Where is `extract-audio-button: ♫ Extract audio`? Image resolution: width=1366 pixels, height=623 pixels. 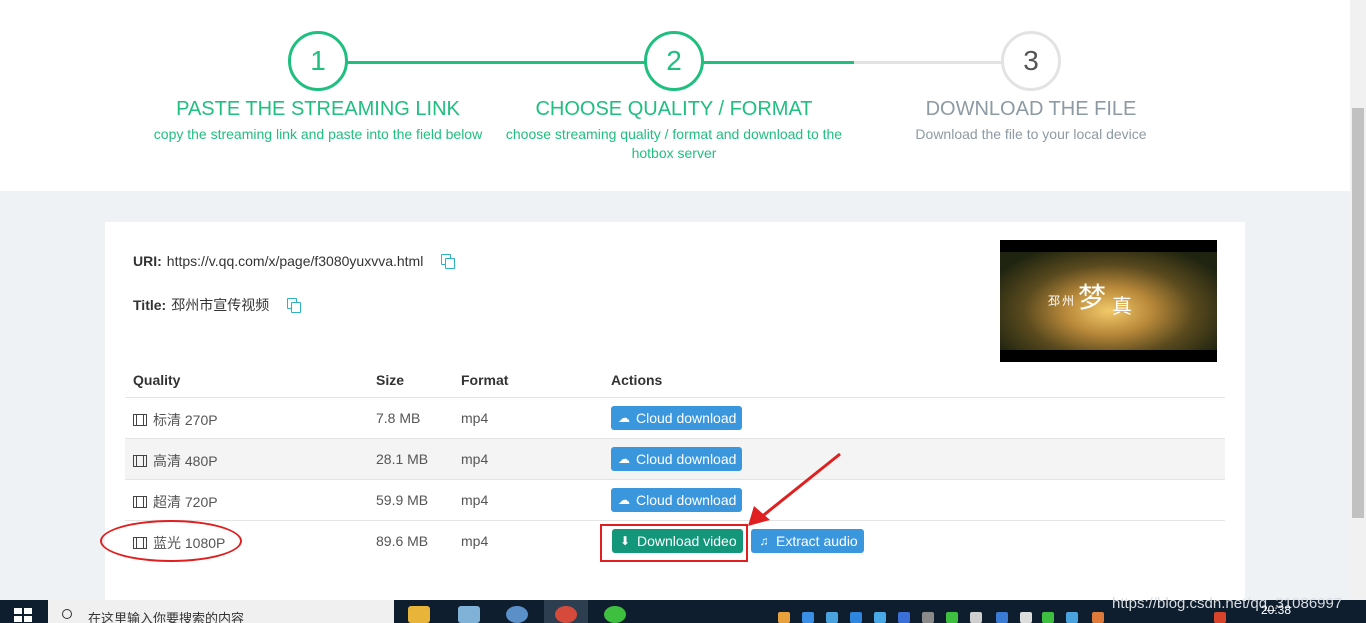
extract-audio-button: ♫ Extract audio is located at coordinates (807, 541).